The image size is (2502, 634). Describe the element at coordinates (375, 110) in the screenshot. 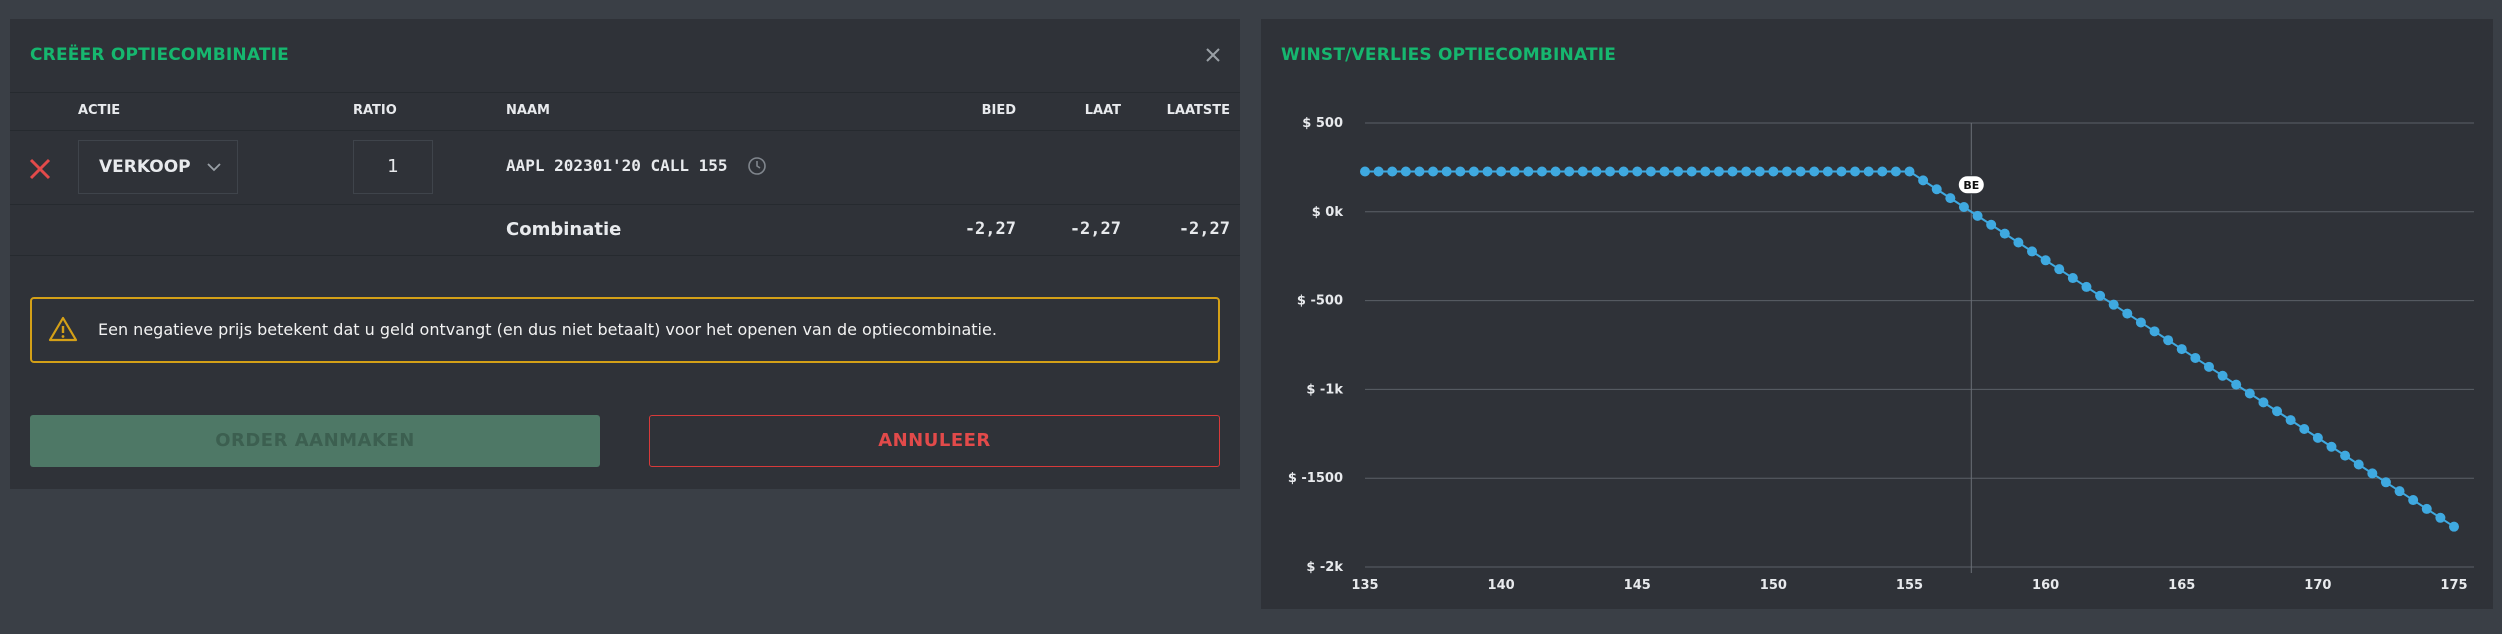

I see `column-header-ratio: RATIO` at that location.